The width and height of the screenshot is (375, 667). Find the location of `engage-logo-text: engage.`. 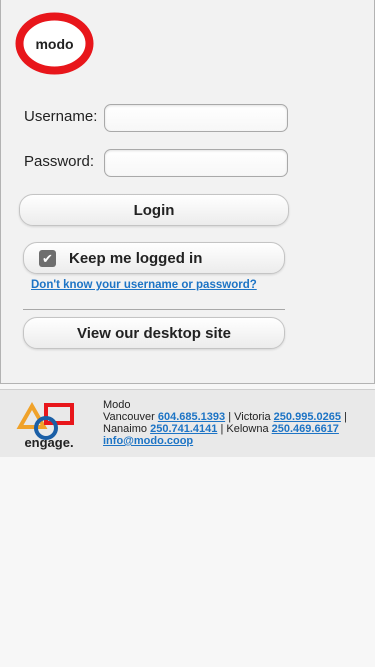

engage-logo-text: engage. is located at coordinates (49, 442).